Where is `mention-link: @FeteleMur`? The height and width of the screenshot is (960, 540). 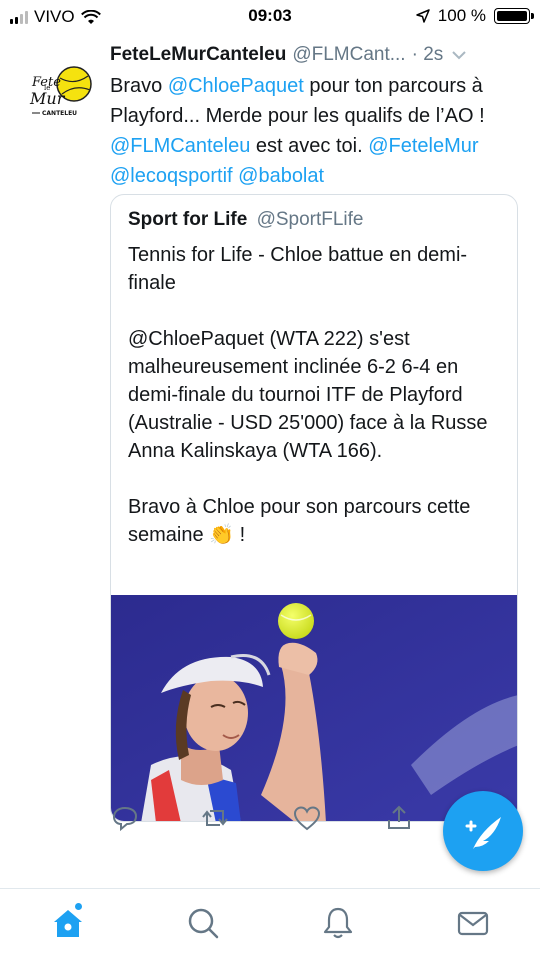 mention-link: @FeteleMur is located at coordinates (423, 146).